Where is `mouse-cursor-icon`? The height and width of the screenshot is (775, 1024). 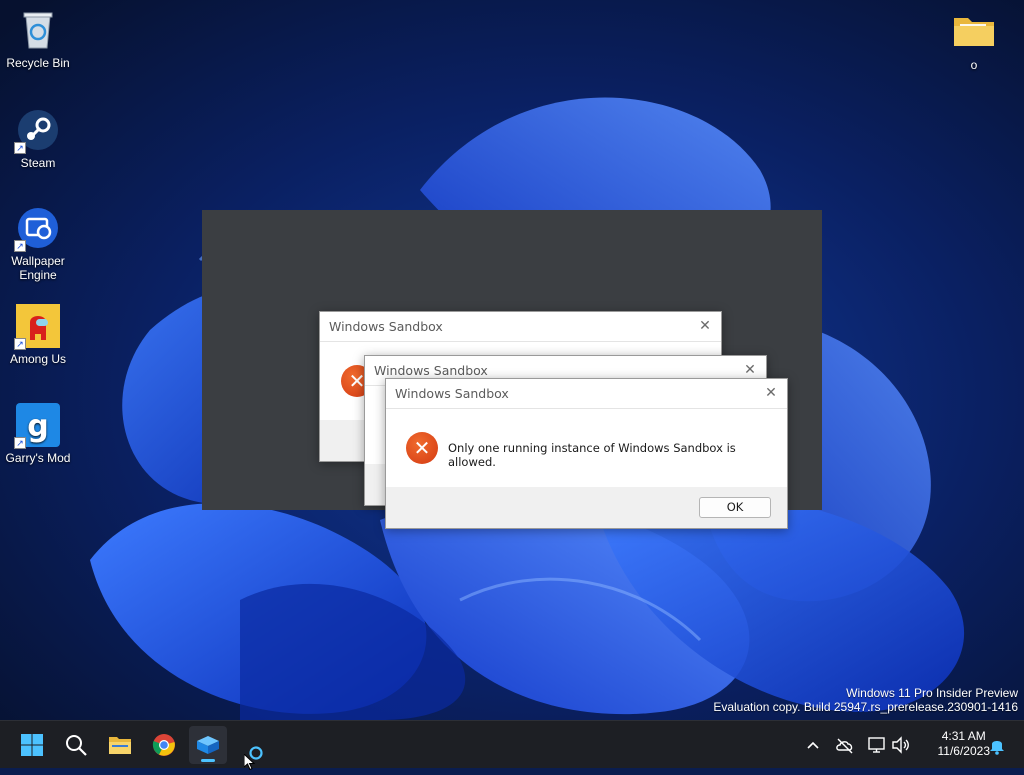
mouse-cursor-icon is located at coordinates (249, 763).